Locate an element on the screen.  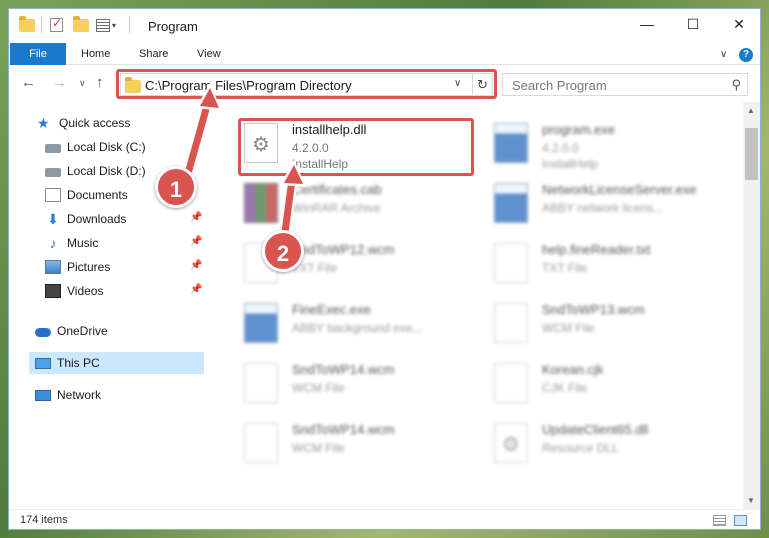
sidebar-item-videos: Videos is located at coordinates (125, 291).